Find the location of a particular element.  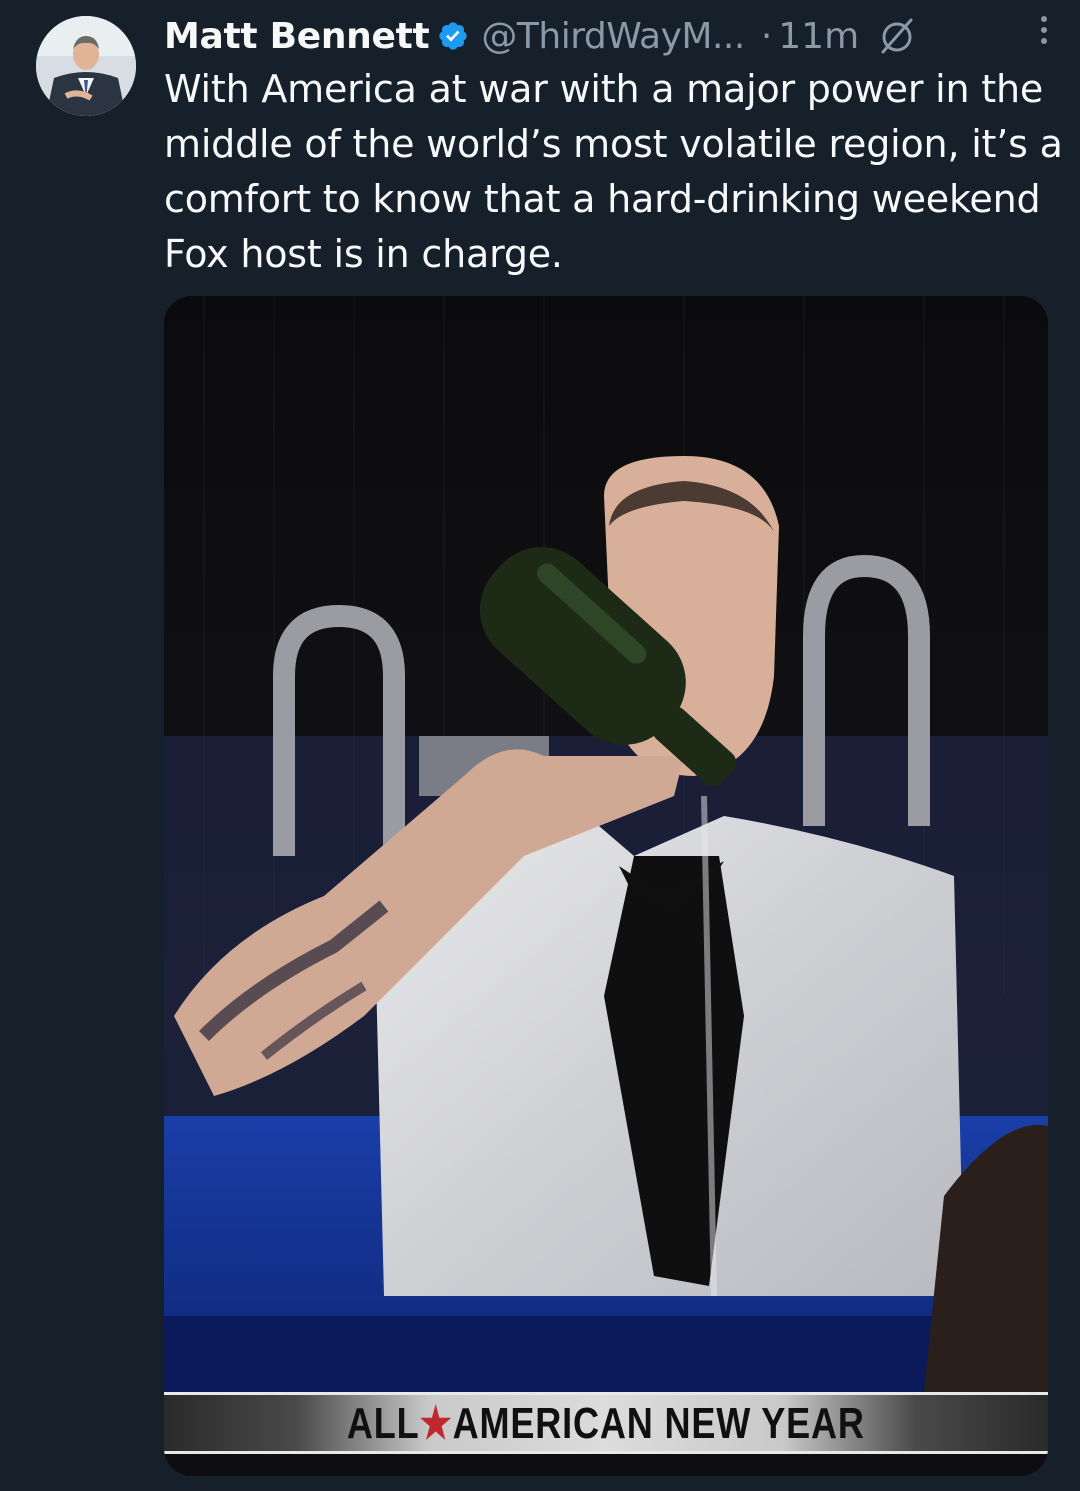

verified-badge-icon is located at coordinates (453, 36).